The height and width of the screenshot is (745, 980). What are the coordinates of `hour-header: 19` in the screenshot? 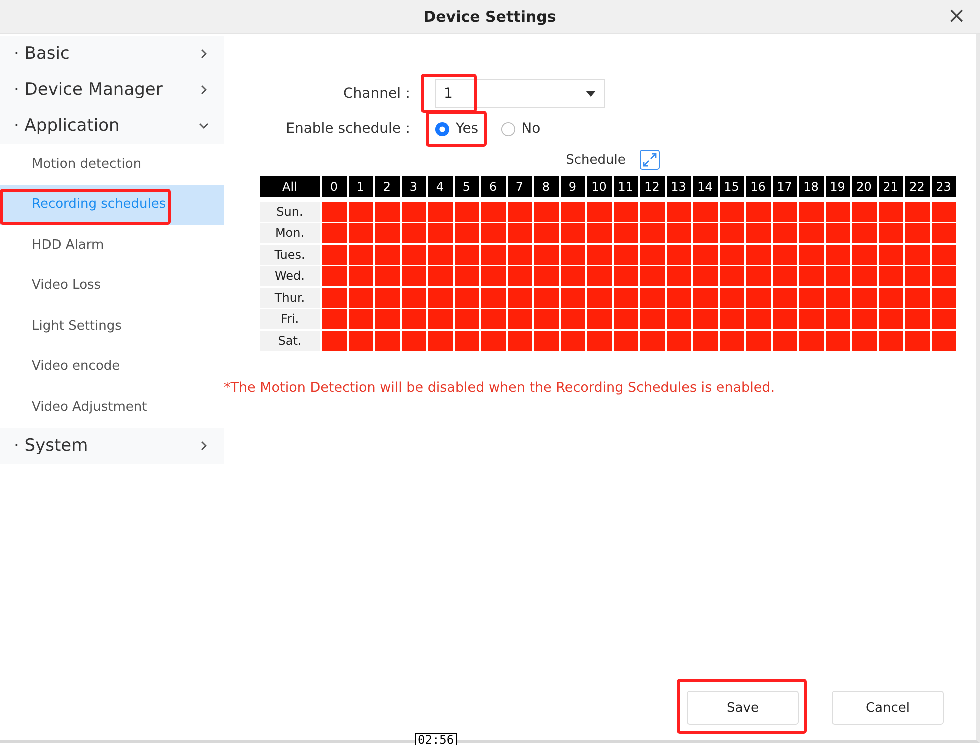 It's located at (838, 186).